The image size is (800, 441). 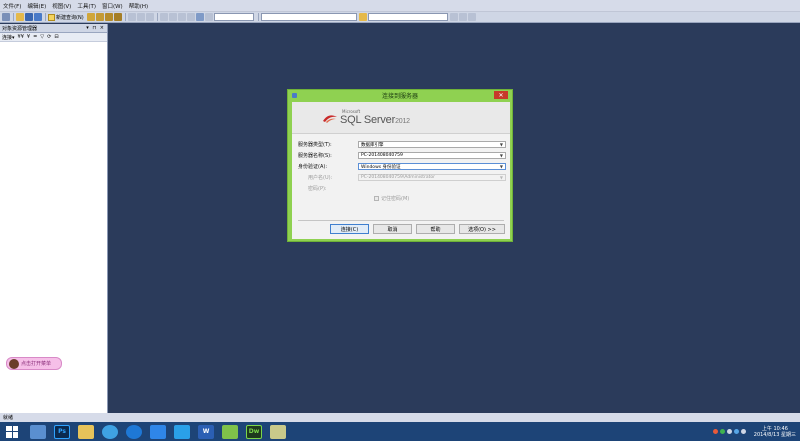 I want to click on solution-config-combo, so click(x=233, y=17).